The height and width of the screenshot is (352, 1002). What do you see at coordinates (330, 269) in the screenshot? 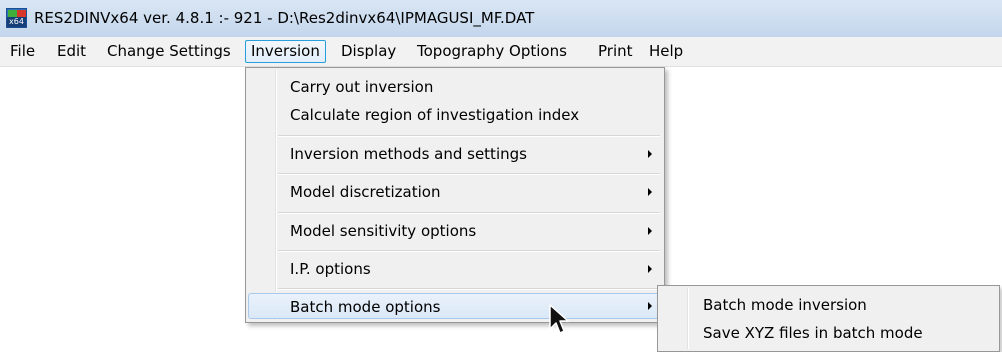
I see `menu-item-label: I.P. options` at bounding box center [330, 269].